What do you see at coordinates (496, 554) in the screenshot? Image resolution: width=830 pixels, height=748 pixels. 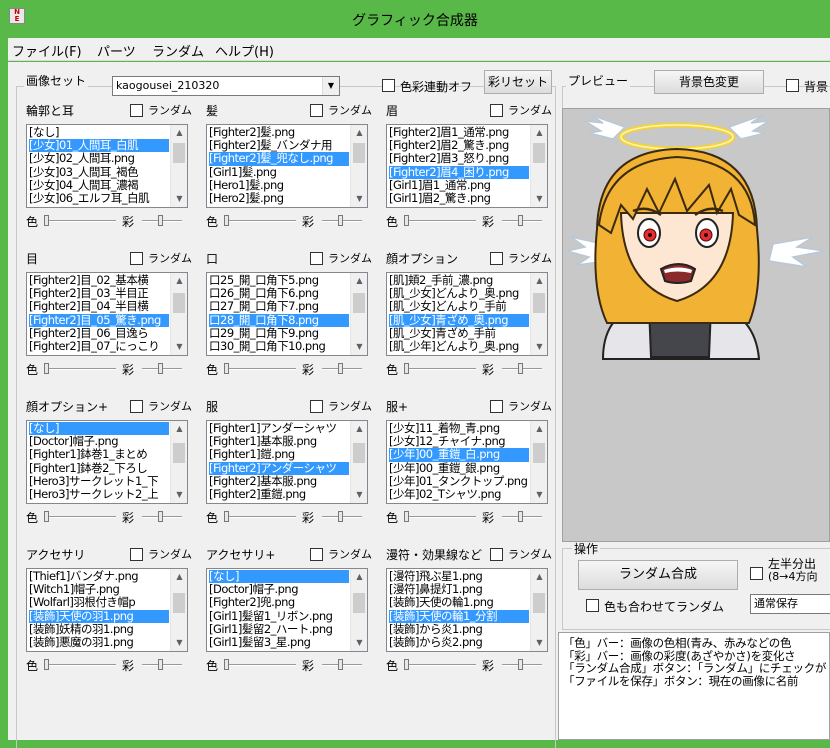 I see `part-11-random-checkbox` at bounding box center [496, 554].